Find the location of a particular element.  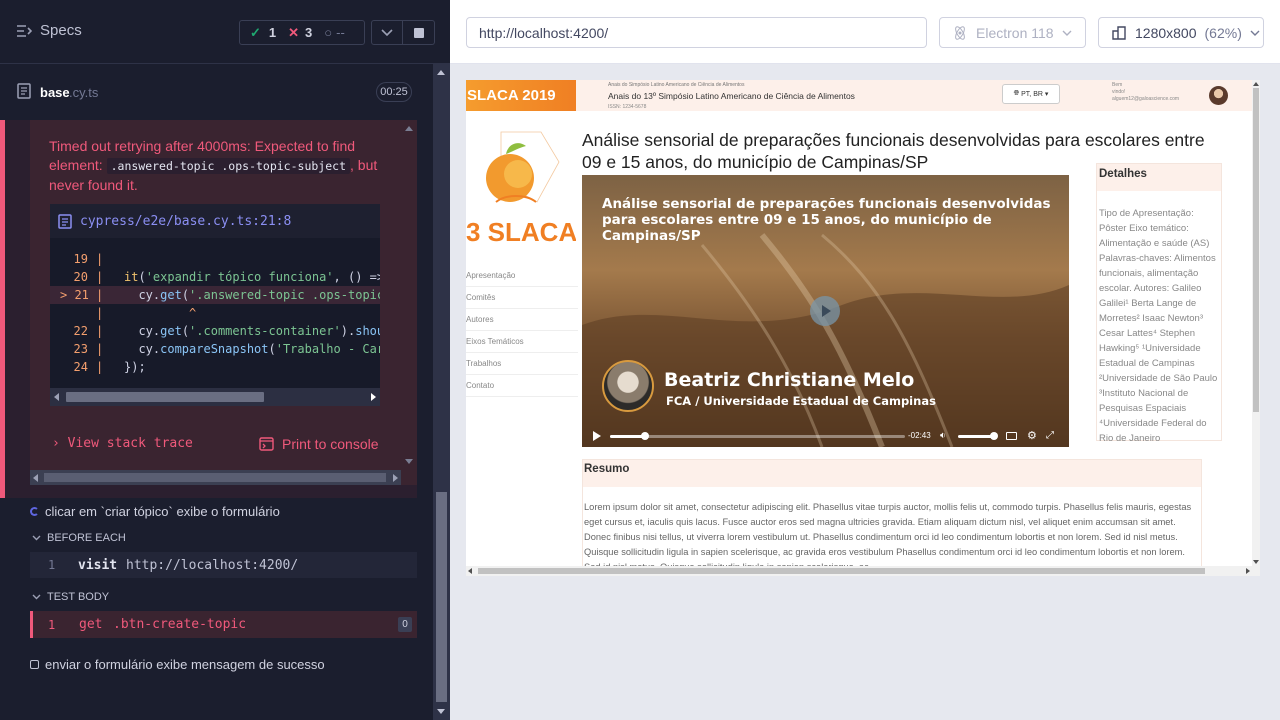

line-number: > 21 is located at coordinates (74, 295).